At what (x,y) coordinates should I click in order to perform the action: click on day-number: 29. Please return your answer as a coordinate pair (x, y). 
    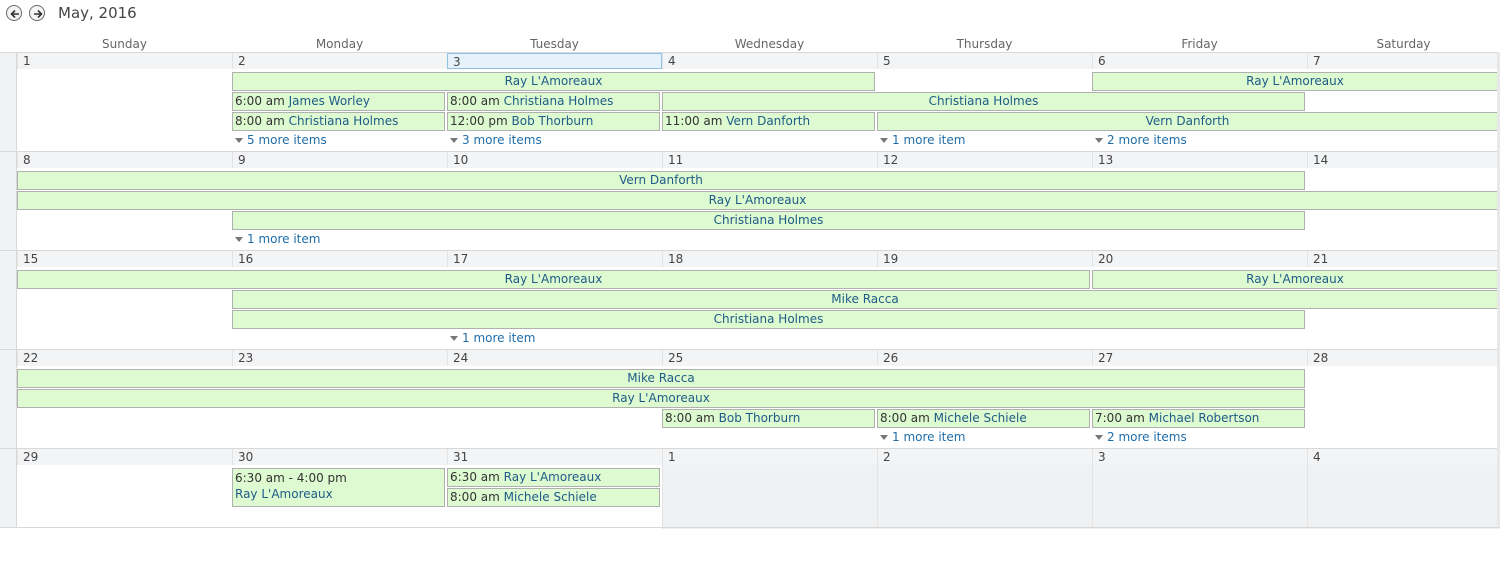
    Looking at the image, I should click on (124, 457).